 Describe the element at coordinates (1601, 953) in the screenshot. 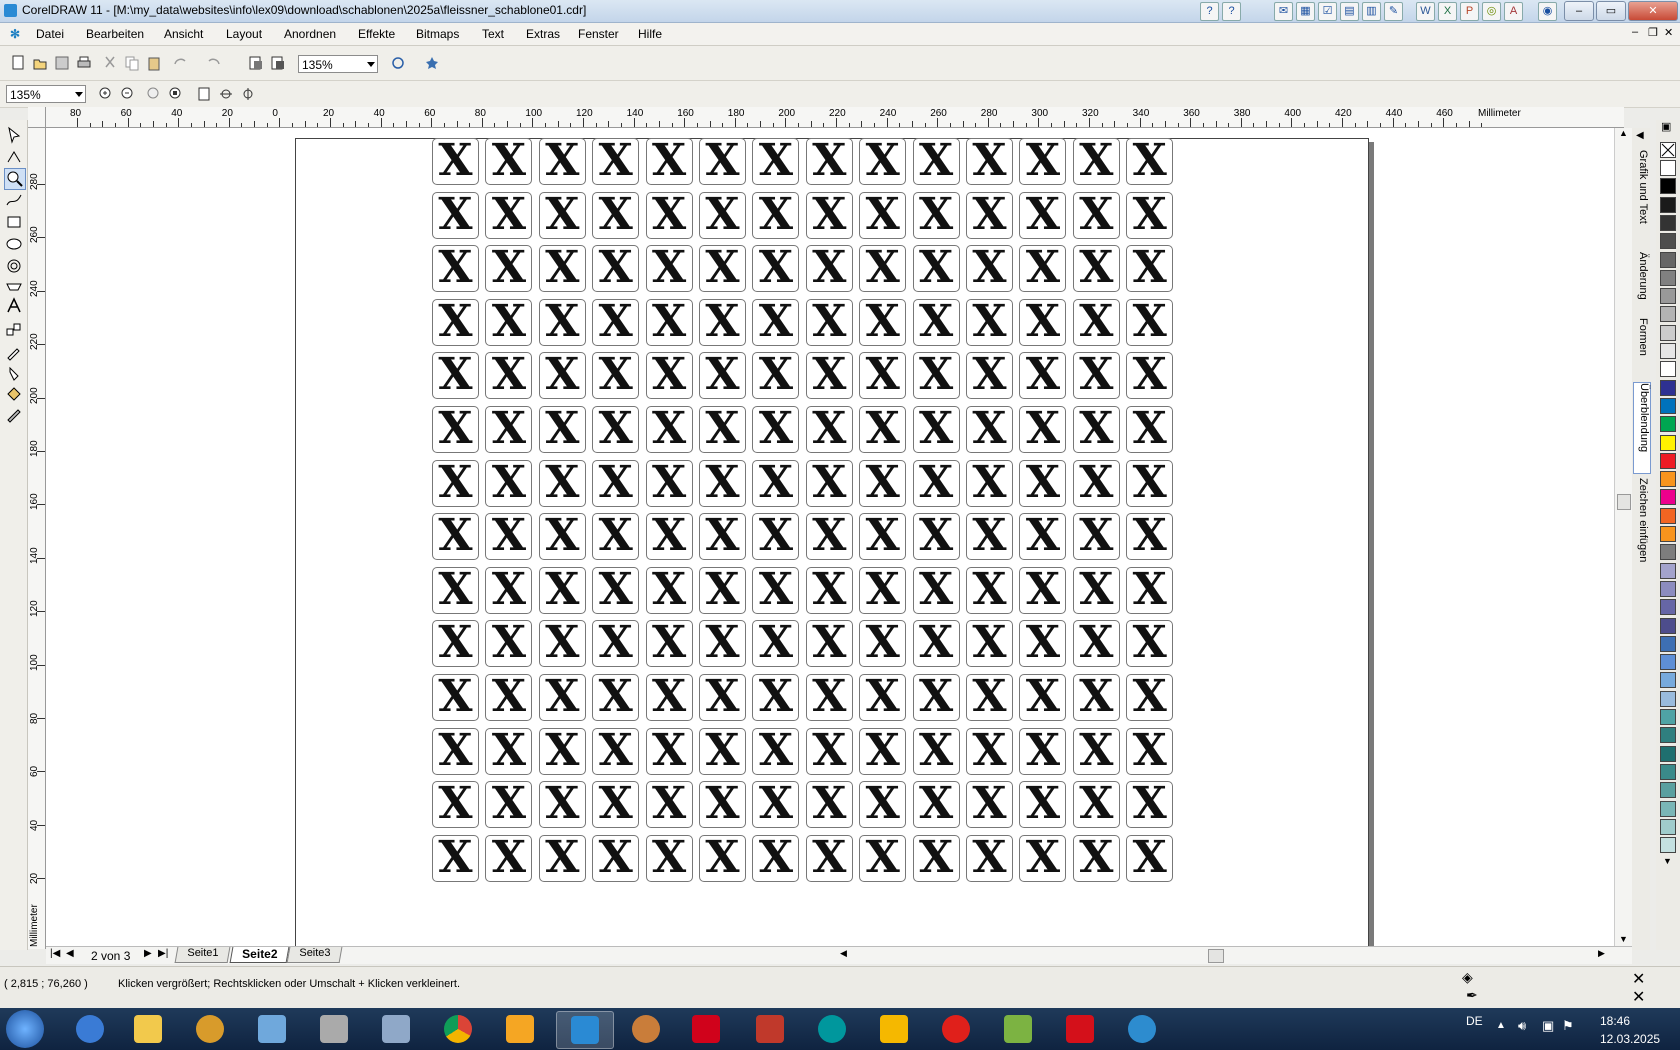

I see `scroll-right-arrow-icon: ▶` at that location.